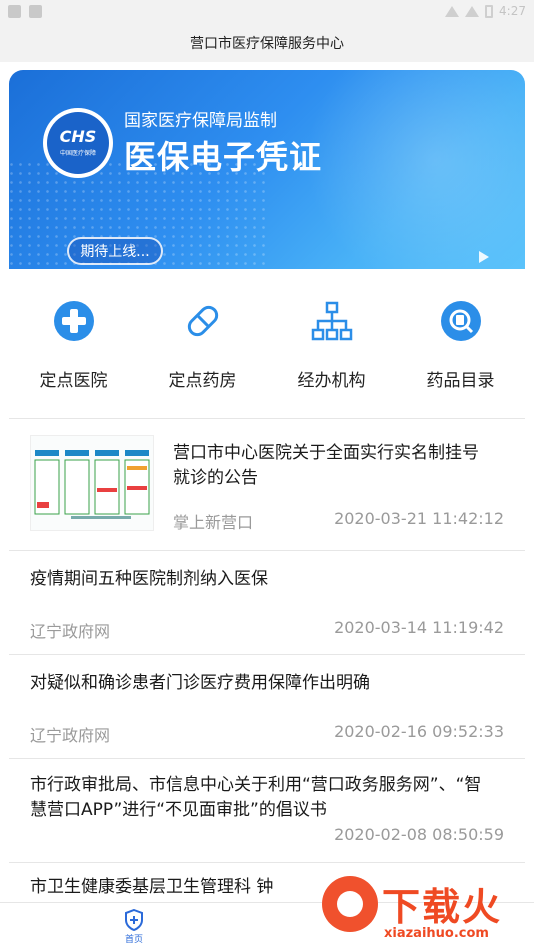 The height and width of the screenshot is (950, 534). I want to click on news-title: 营口市中心医院关于全面实行实名制挂号就诊的公告, so click(326, 465).